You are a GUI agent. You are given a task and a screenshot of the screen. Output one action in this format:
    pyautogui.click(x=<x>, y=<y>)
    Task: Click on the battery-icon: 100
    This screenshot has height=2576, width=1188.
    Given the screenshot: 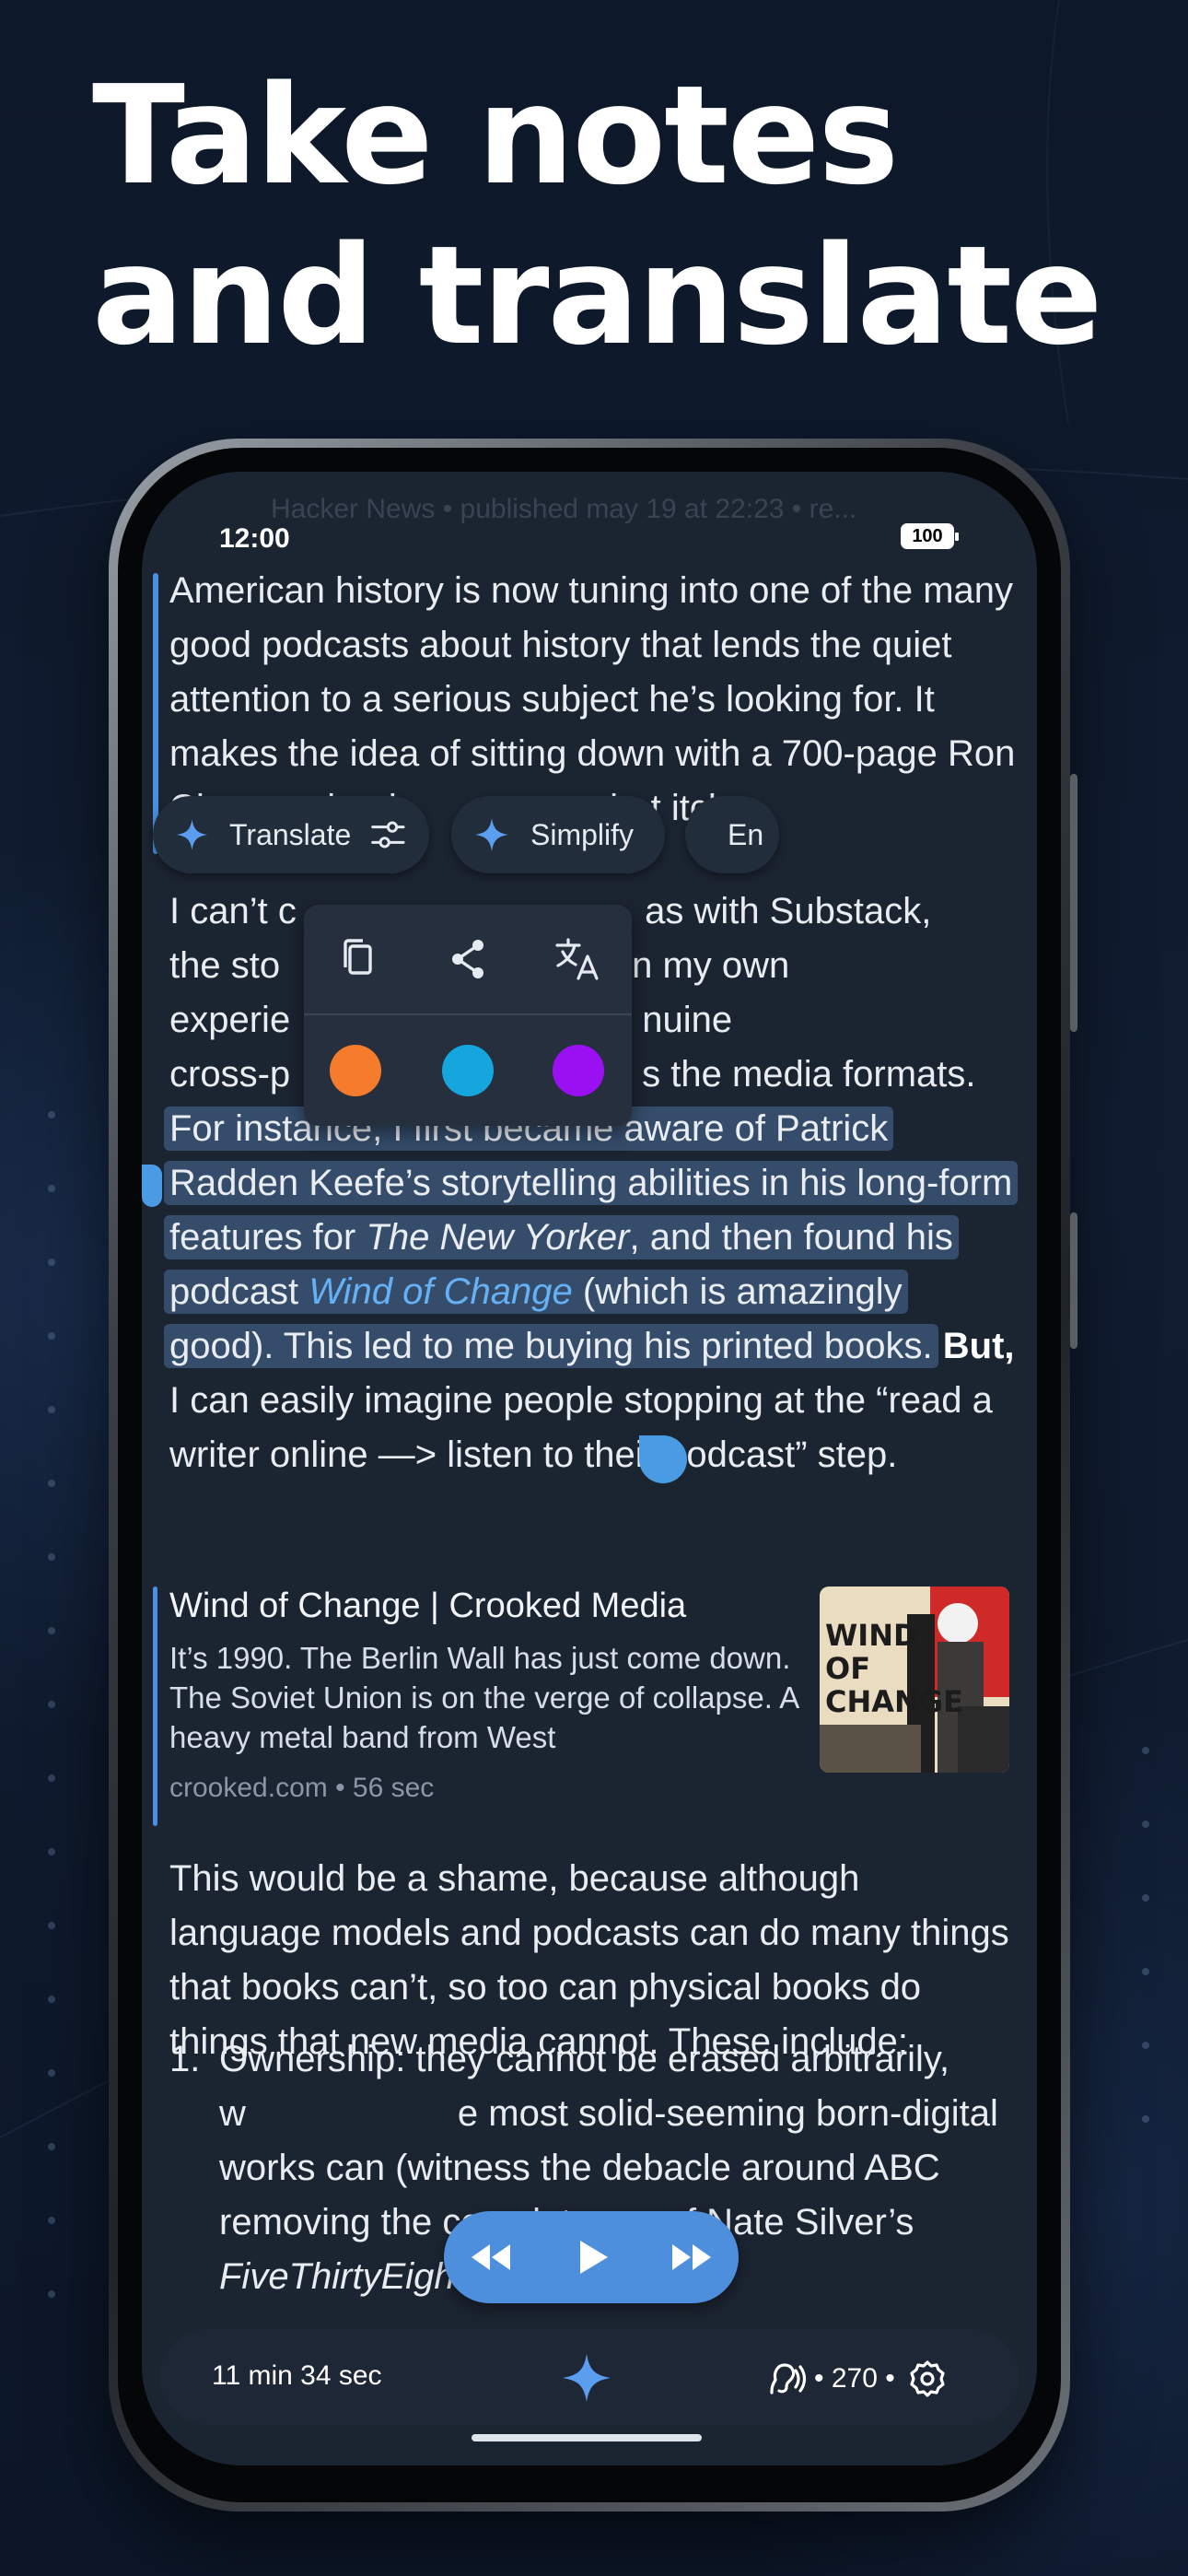 What is the action you would take?
    pyautogui.click(x=930, y=536)
    